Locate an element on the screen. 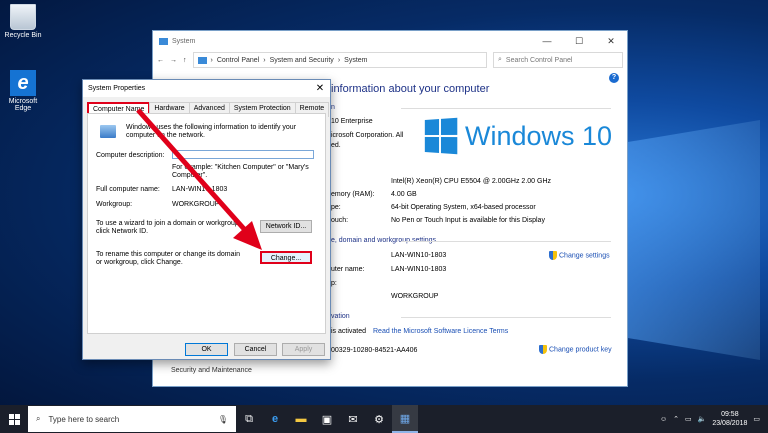  help-icon: ? is located at coordinates (614, 78).